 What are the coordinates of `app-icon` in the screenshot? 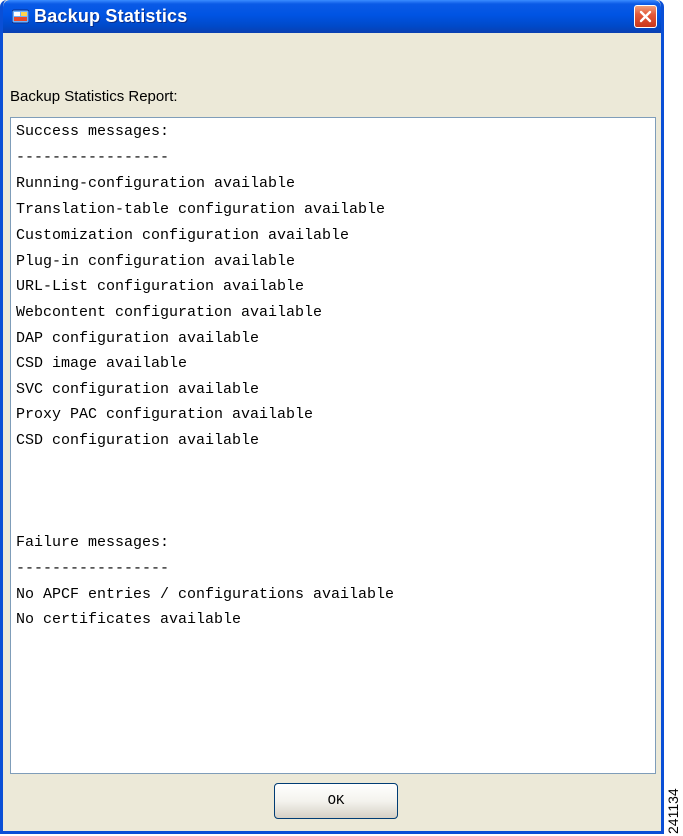 It's located at (20, 16).